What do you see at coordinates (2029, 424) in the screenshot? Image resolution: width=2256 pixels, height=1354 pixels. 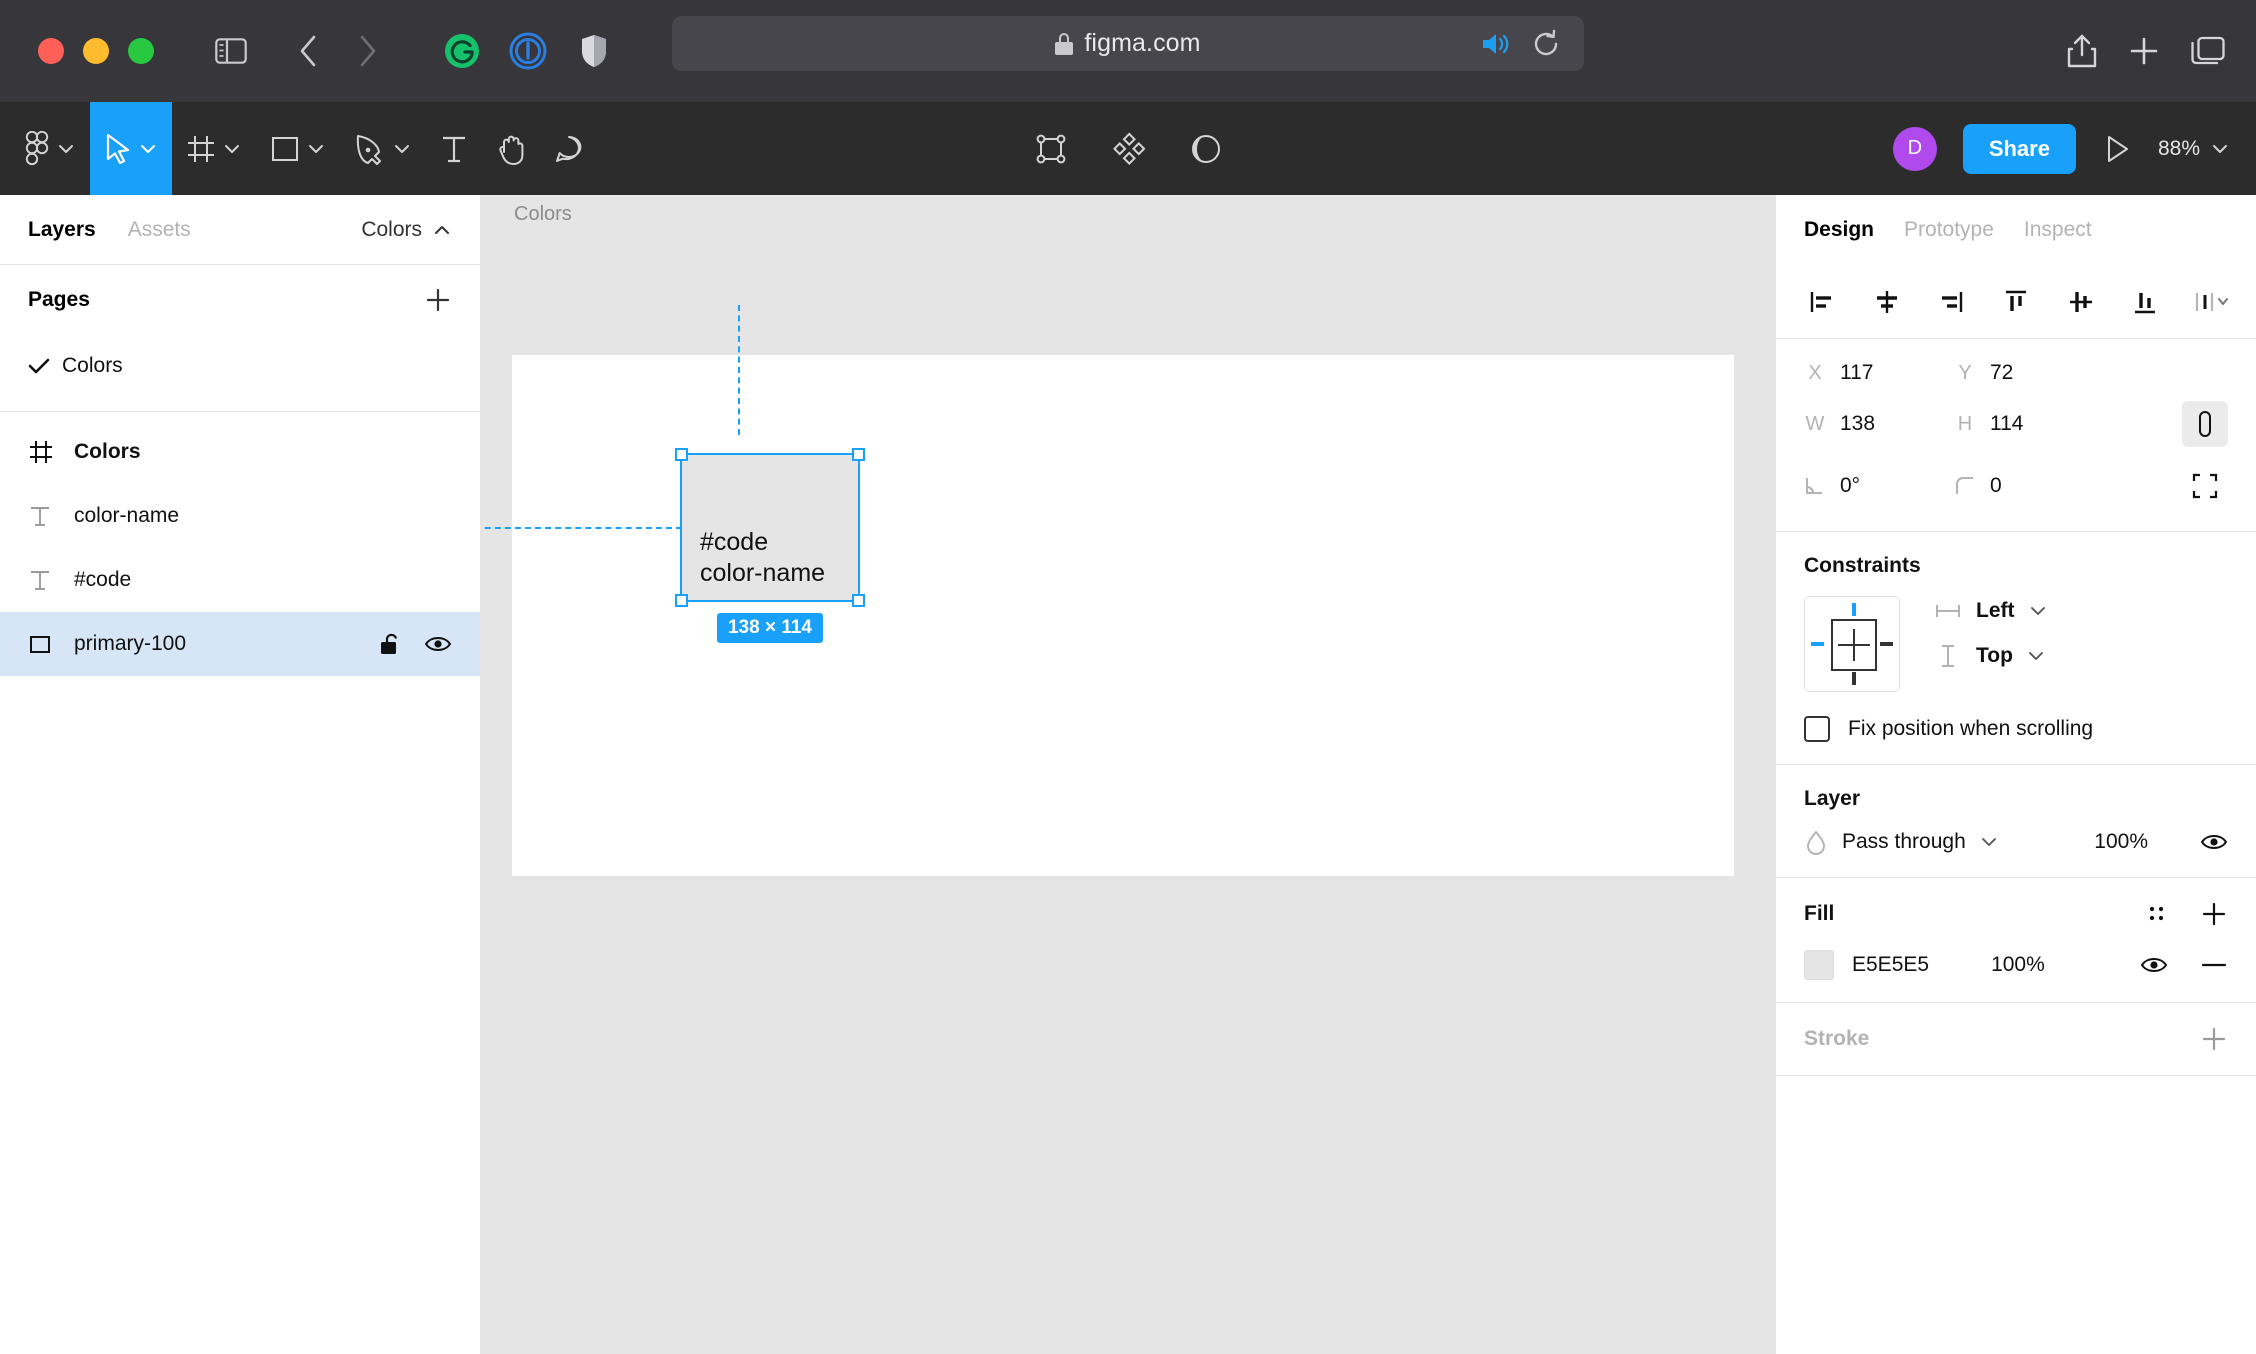 I see `height-field: H 114` at bounding box center [2029, 424].